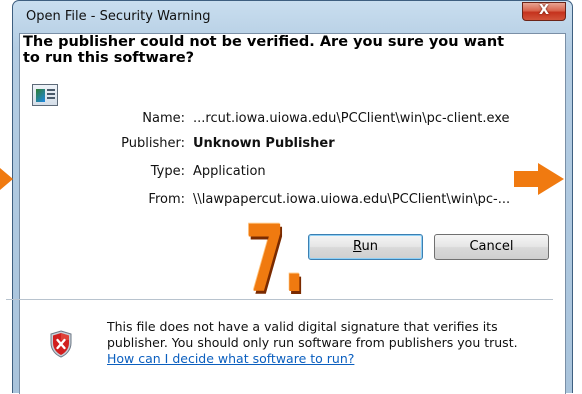  Describe the element at coordinates (153, 143) in the screenshot. I see `publisher-label: Publisher:` at that location.